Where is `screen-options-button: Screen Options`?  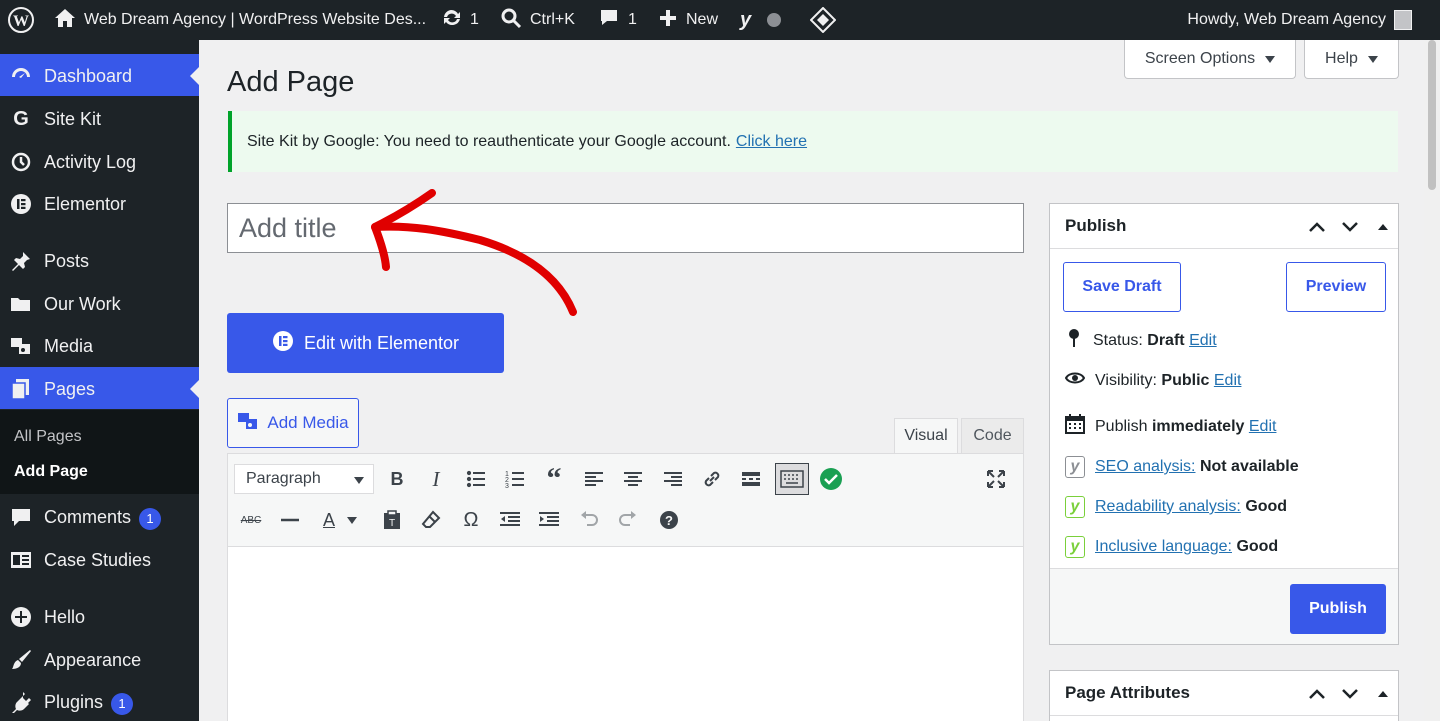 screen-options-button: Screen Options is located at coordinates (1210, 59).